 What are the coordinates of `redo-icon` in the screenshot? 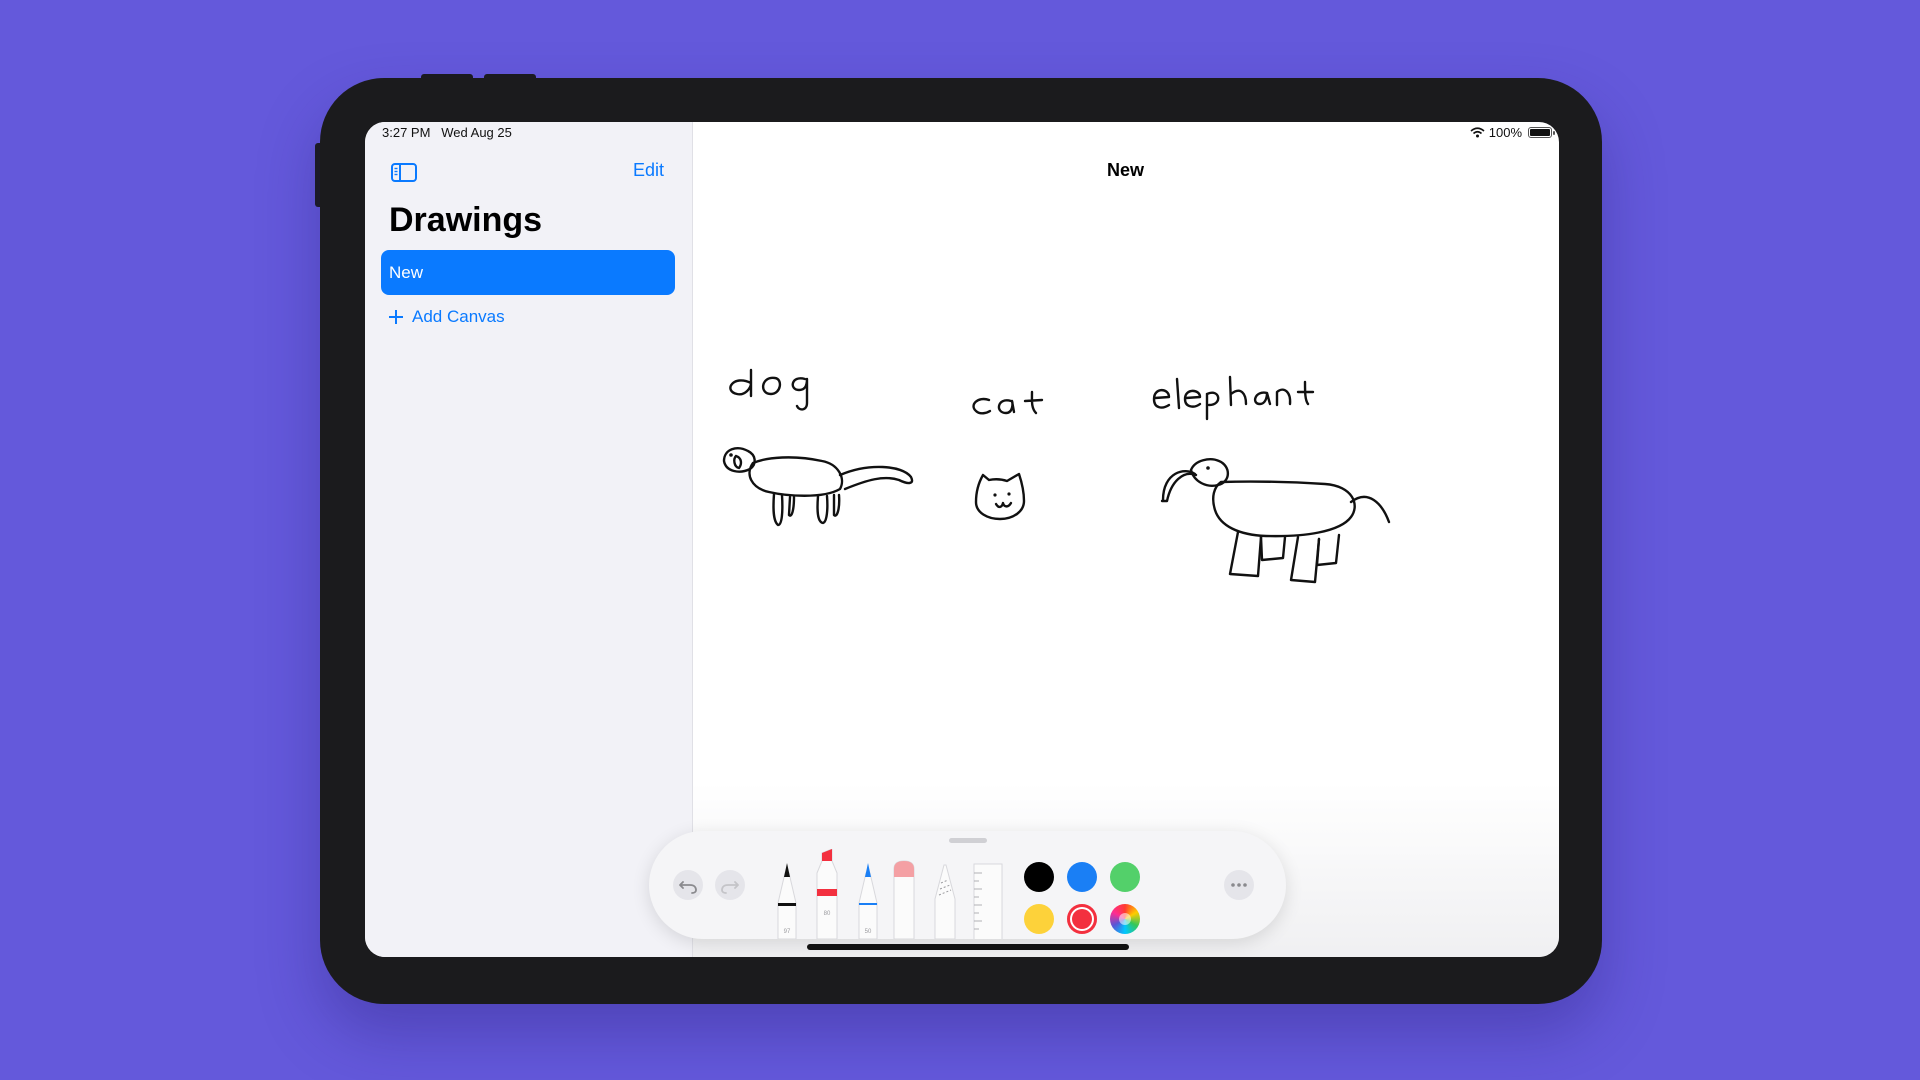 It's located at (730, 887).